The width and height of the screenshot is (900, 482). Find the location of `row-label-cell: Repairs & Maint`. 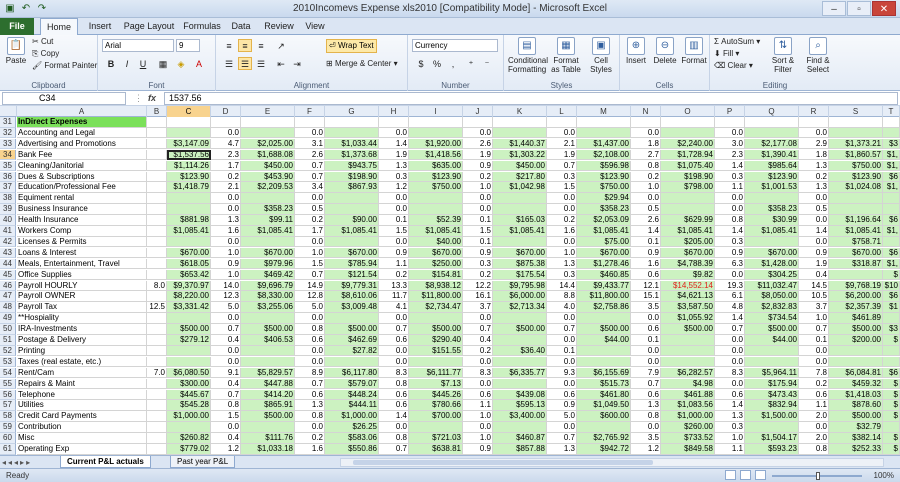

row-label-cell: Repairs & Maint is located at coordinates (82, 384).